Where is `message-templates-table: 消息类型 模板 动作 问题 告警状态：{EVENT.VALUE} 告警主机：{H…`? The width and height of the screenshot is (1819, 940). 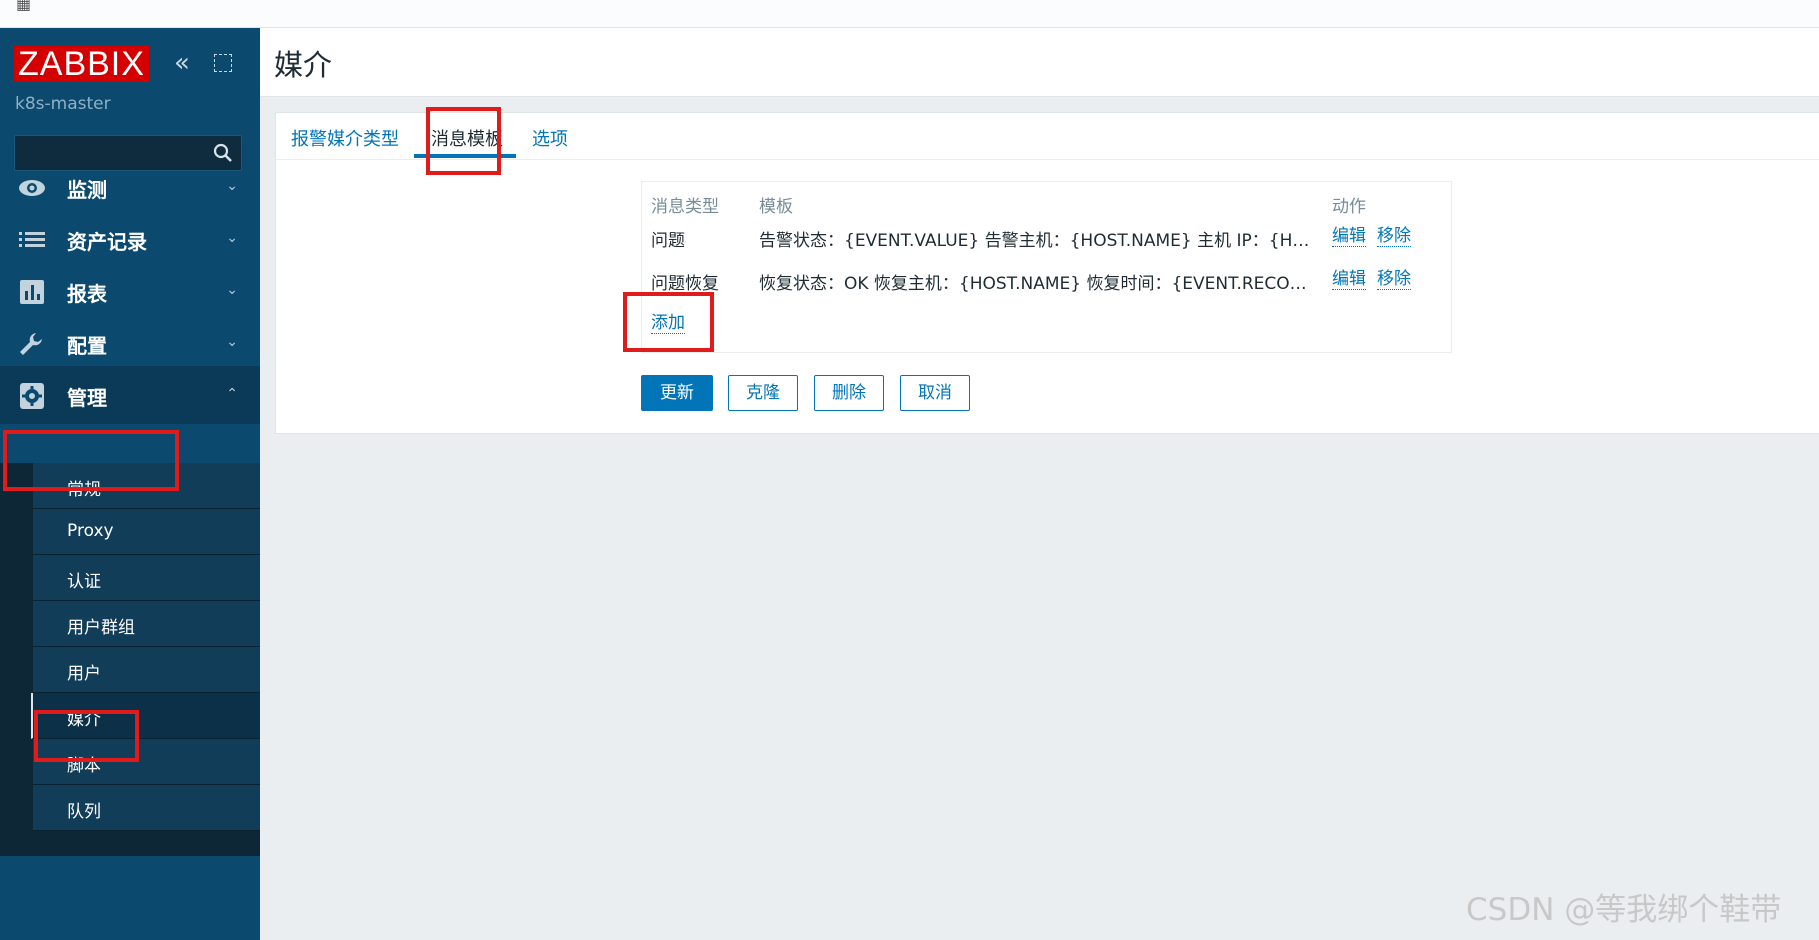
message-templates-table: 消息类型 模板 动作 问题 告警状态：{EVENT.VALUE} 告警主机：{H… is located at coordinates (1046, 267).